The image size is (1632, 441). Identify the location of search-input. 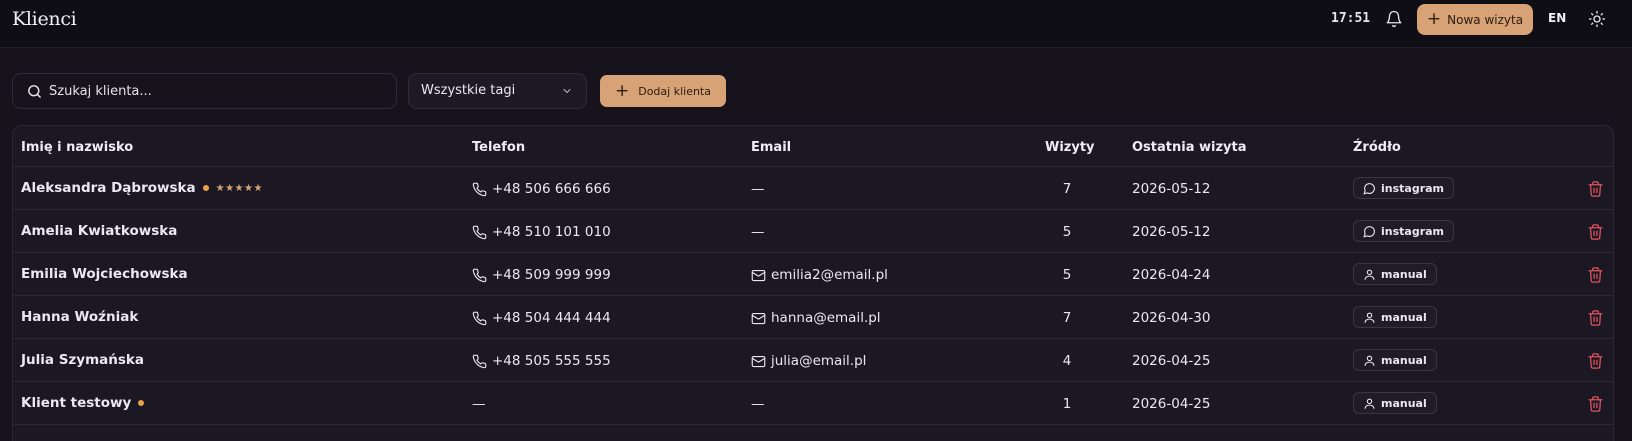
(219, 91).